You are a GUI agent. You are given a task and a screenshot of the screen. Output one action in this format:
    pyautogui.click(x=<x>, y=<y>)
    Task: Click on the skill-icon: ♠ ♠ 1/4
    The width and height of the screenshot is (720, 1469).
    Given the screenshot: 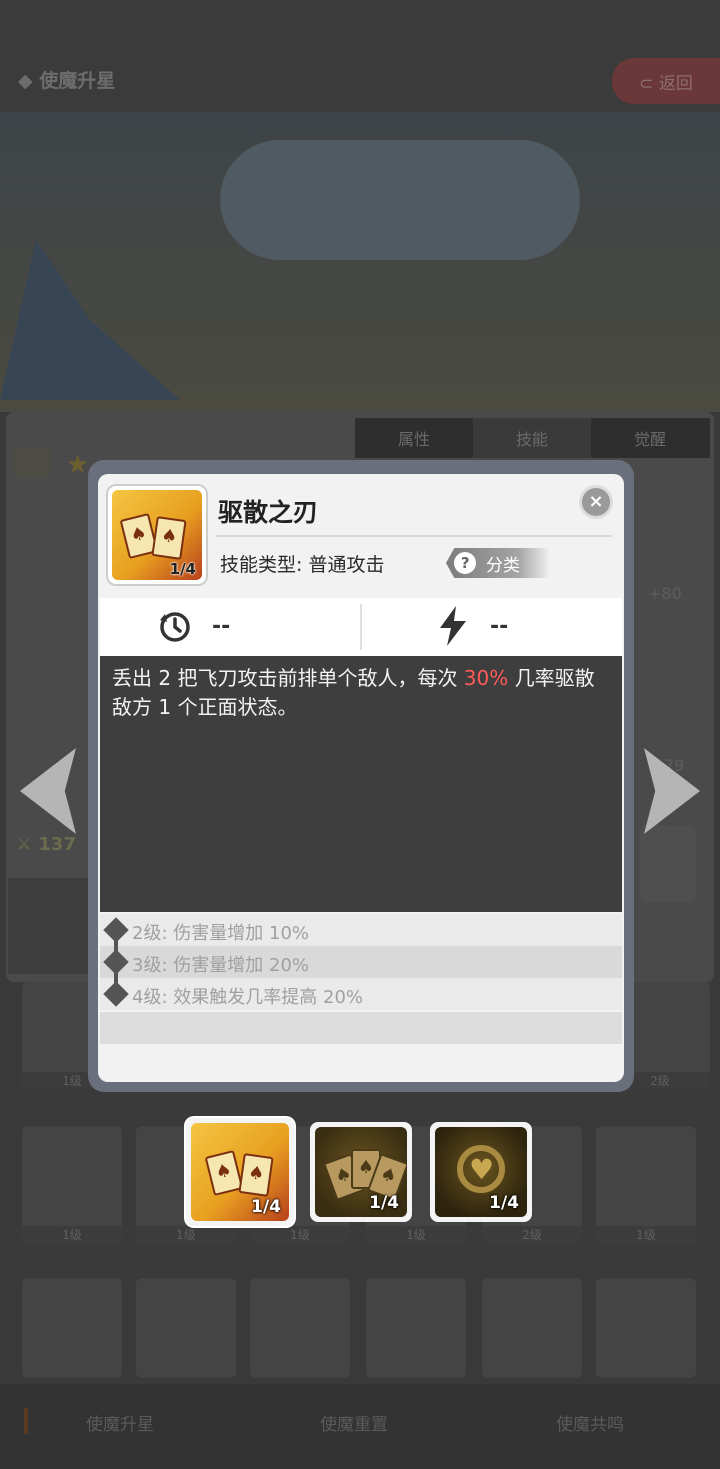 What is the action you would take?
    pyautogui.click(x=157, y=535)
    